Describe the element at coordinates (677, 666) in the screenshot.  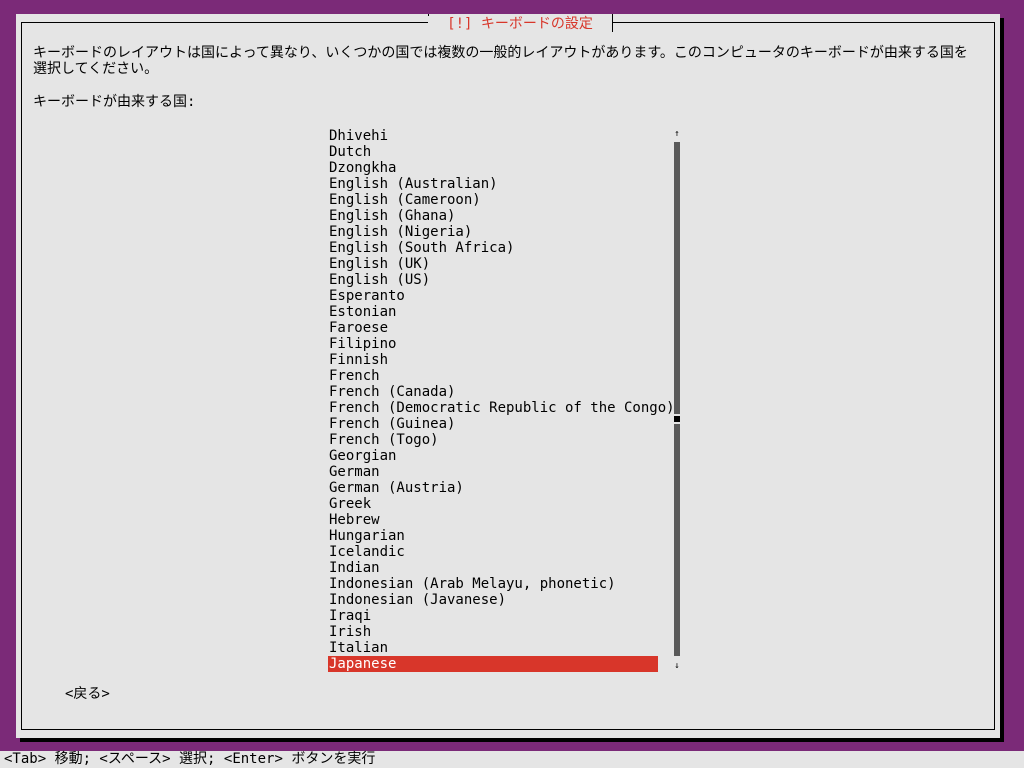
I see `scroll-down-arrow-icon: ↓` at that location.